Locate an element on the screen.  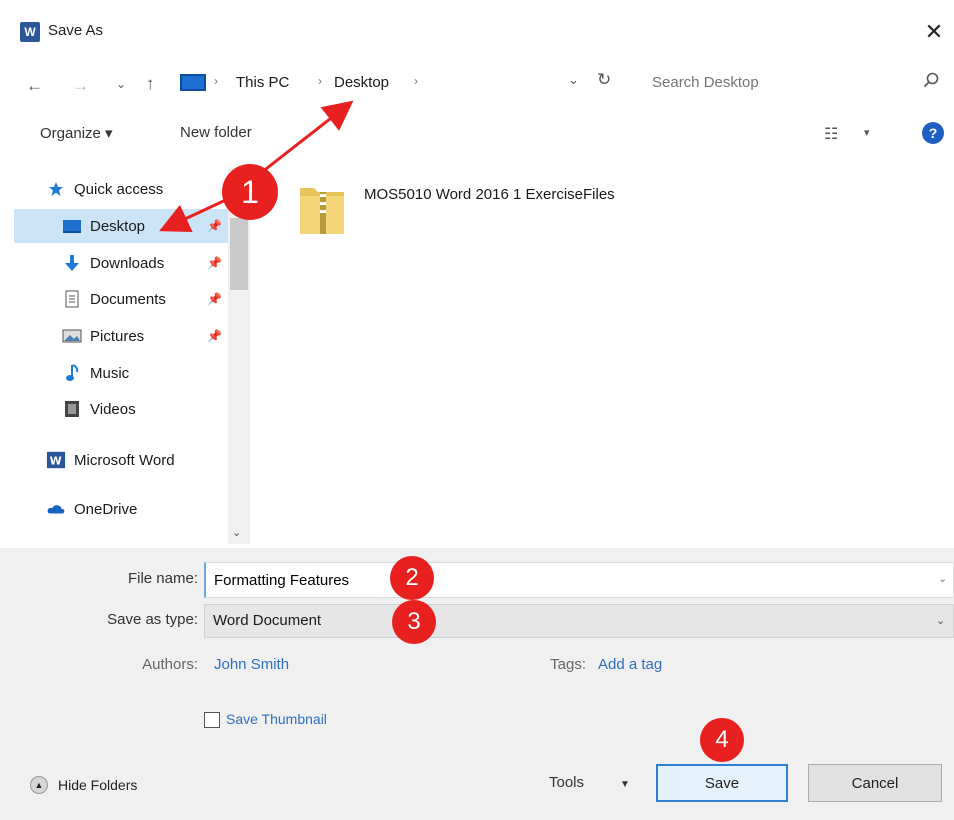
file-name-input is located at coordinates (579, 580).